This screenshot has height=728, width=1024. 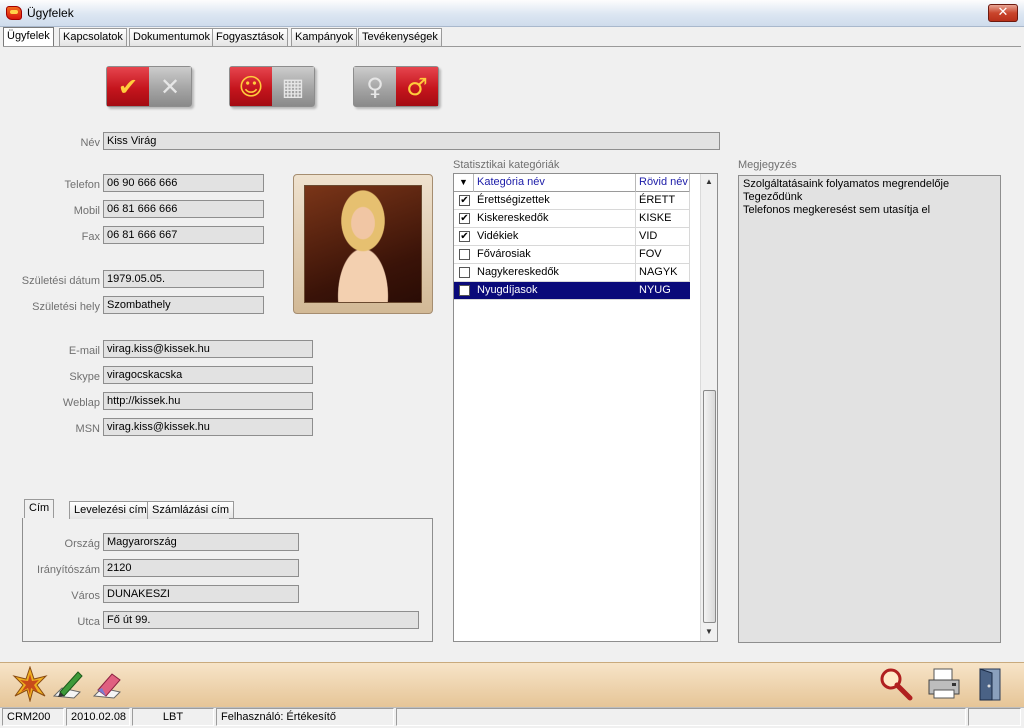 I want to click on birth-date-field: 1979.05.05., so click(x=183, y=279).